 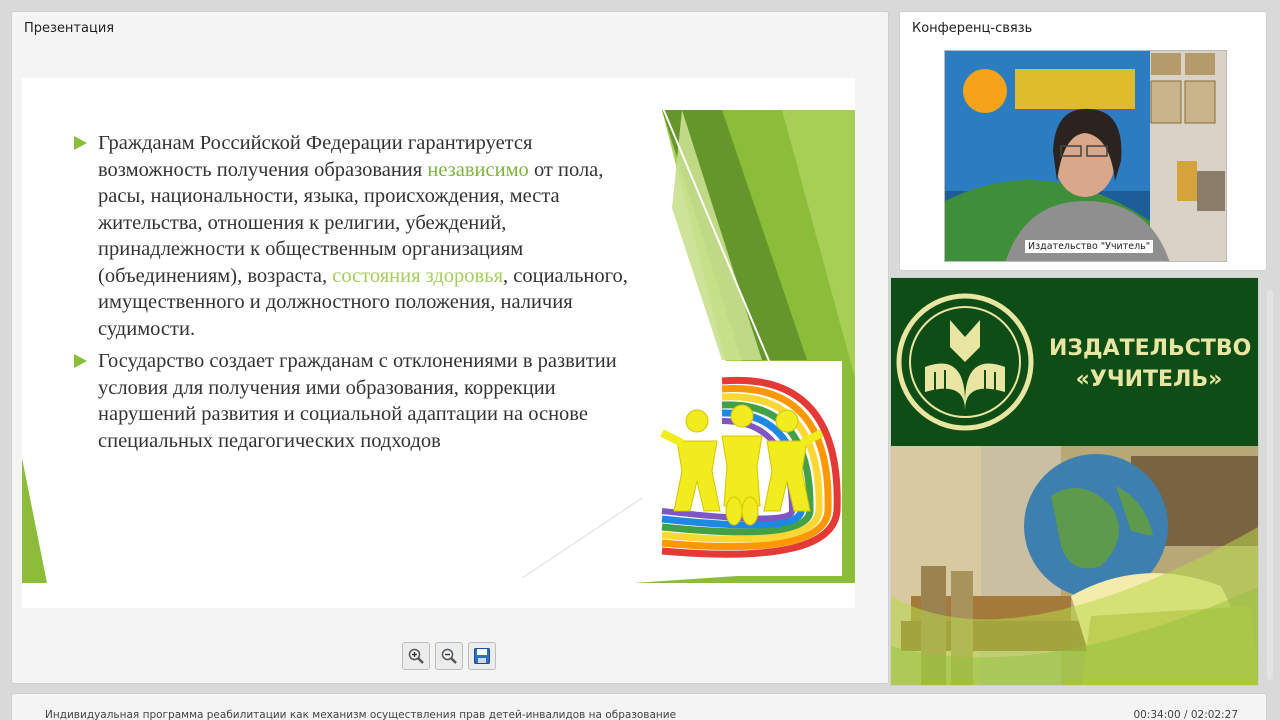 I want to click on slide-toolbar, so click(x=449, y=656).